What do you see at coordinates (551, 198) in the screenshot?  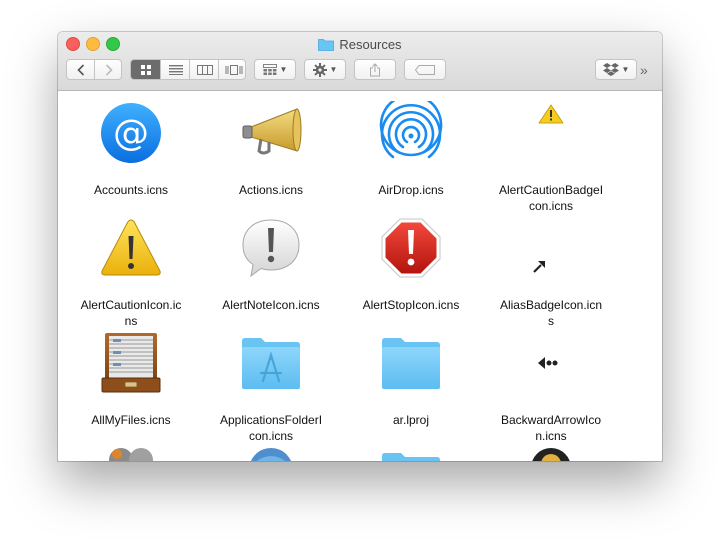 I see `file-name: AlertCautionBadgeI con.icns` at bounding box center [551, 198].